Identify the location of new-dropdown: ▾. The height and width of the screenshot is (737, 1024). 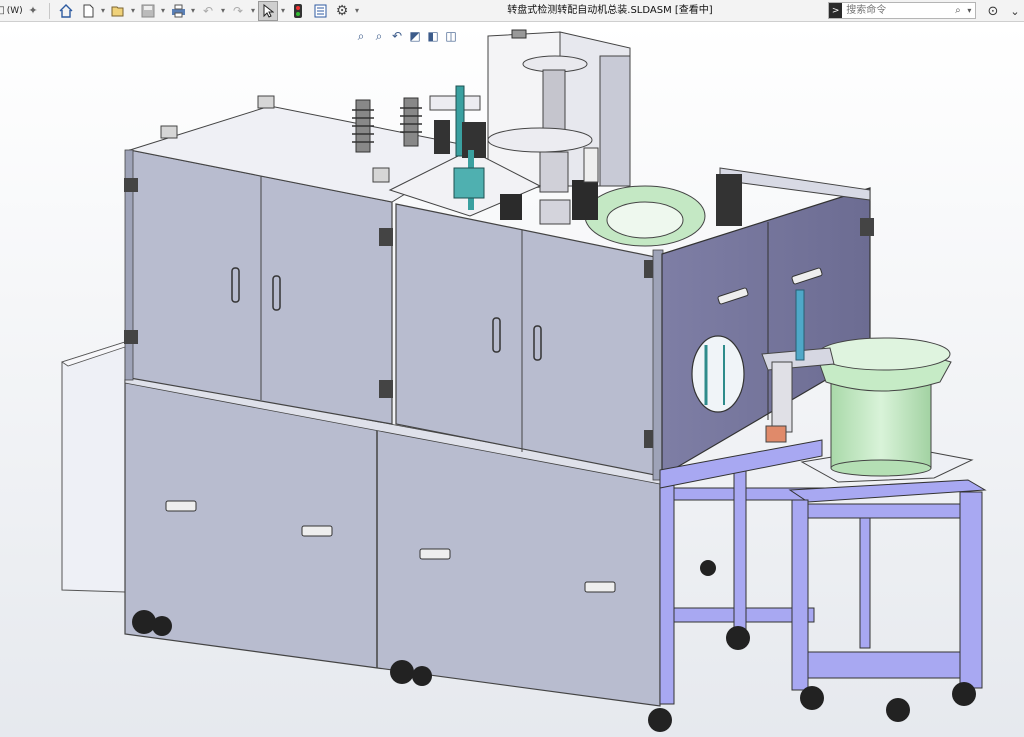
(103, 11).